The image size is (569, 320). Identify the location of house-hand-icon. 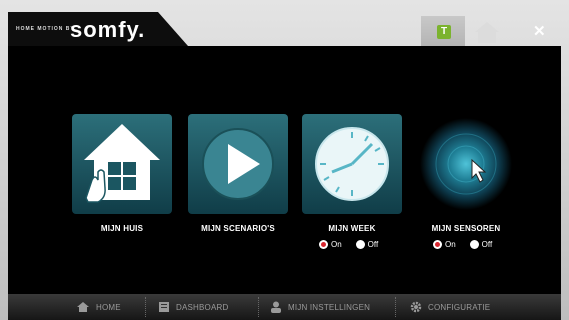
(122, 163).